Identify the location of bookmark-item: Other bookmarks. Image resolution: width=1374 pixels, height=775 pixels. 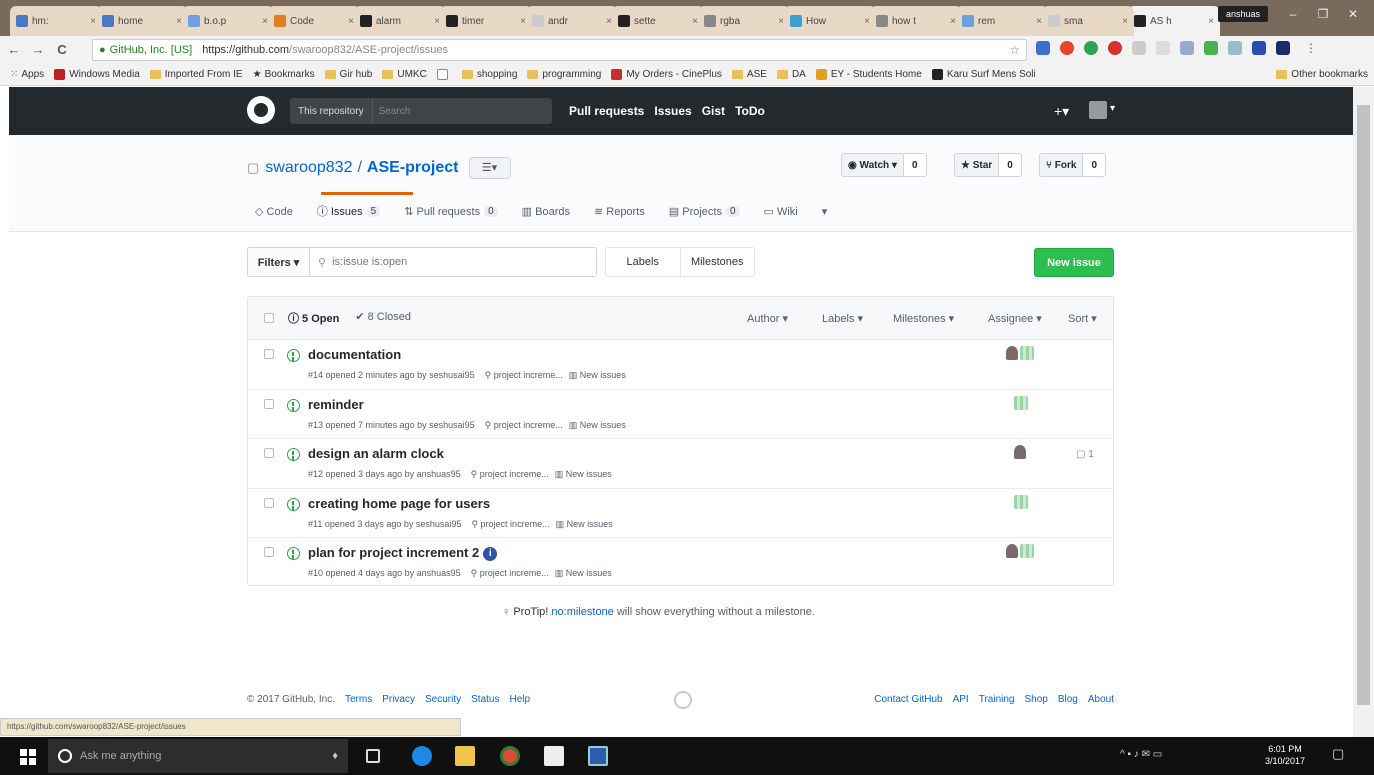
(1322, 74).